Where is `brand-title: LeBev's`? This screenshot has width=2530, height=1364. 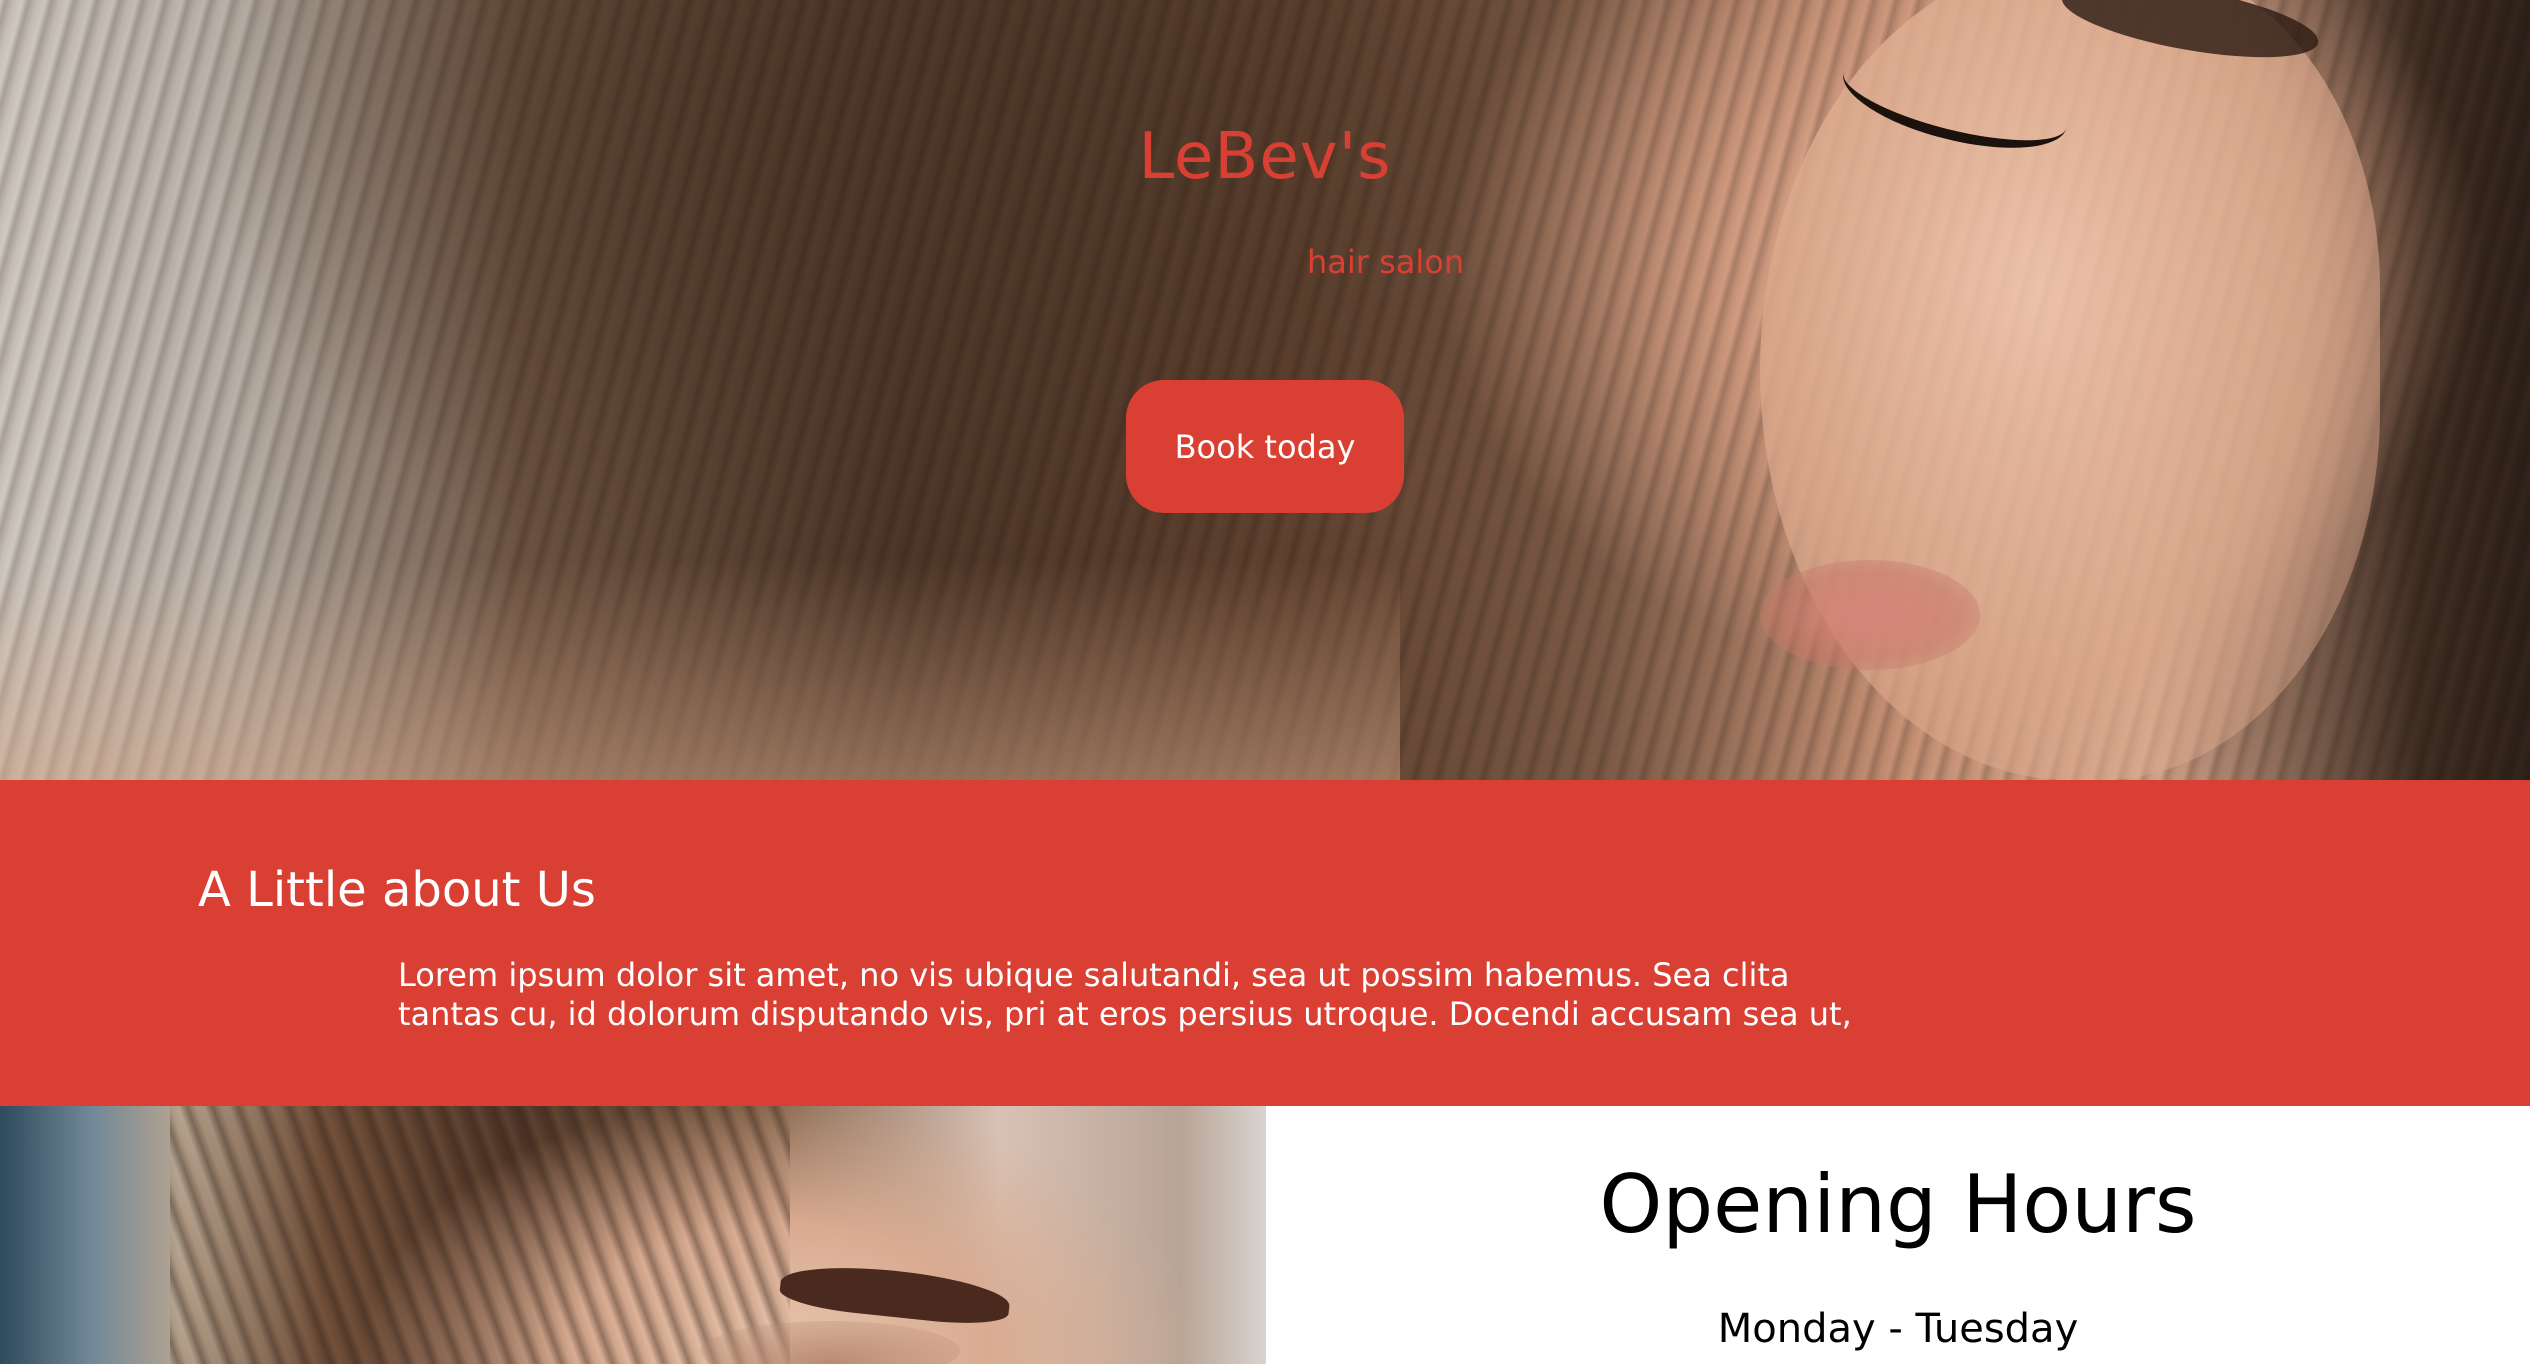
brand-title: LeBev's is located at coordinates (1265, 157).